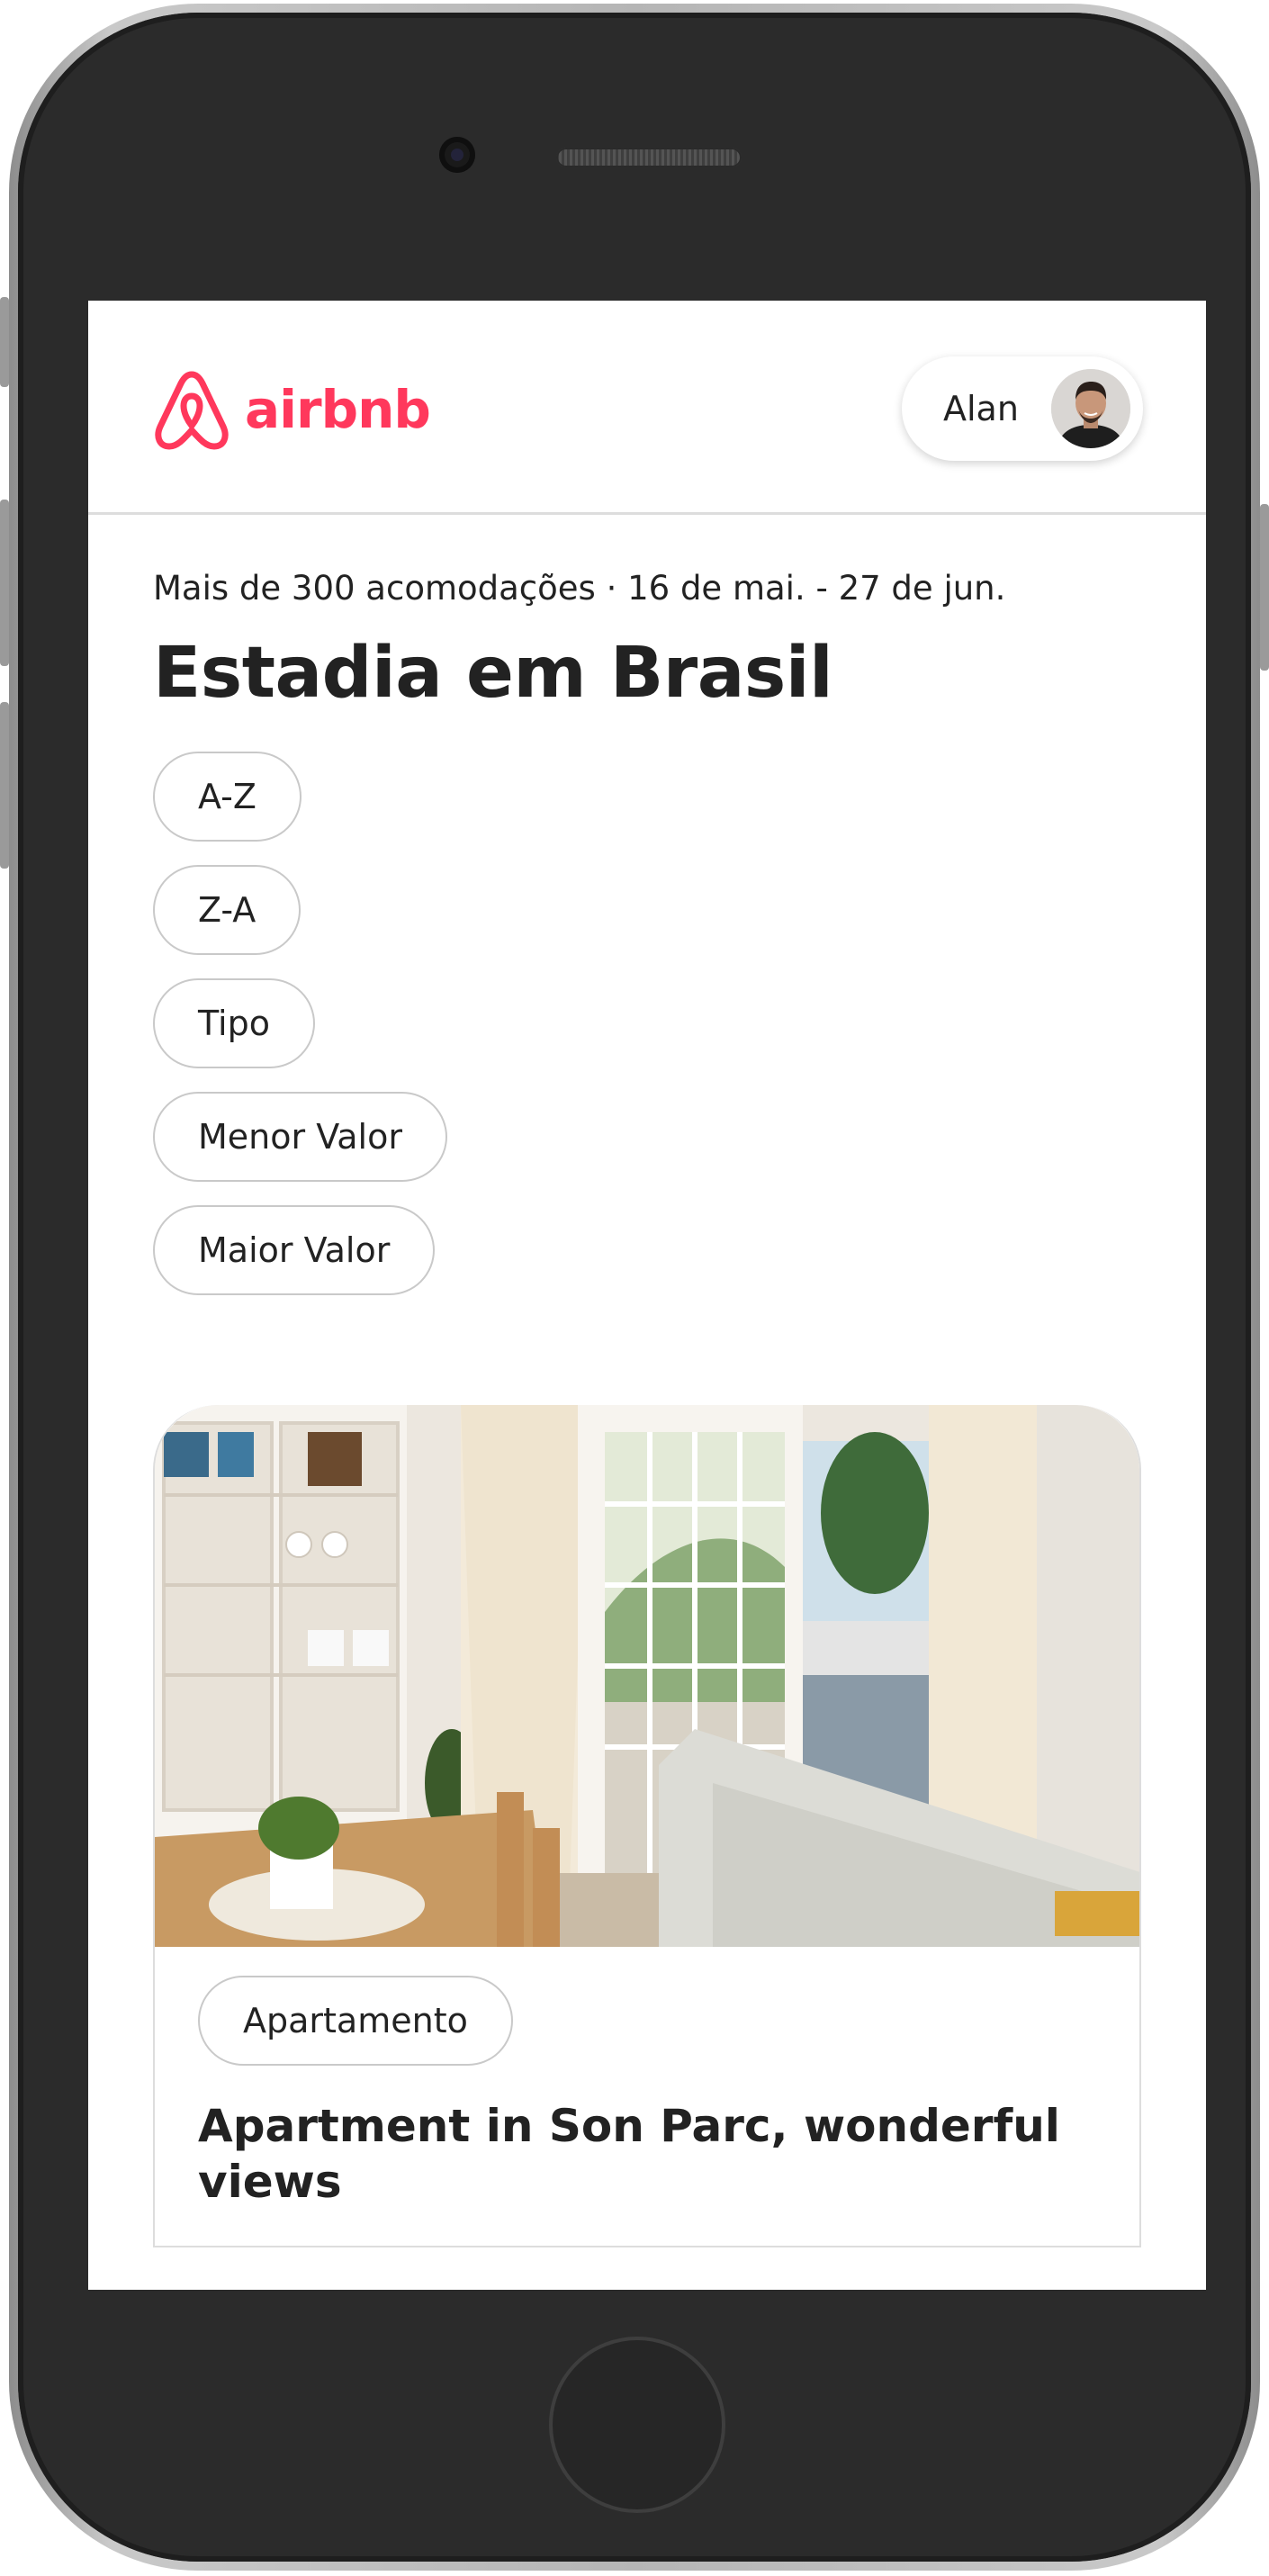  I want to click on logo-wordmark: airbnb, so click(338, 409).